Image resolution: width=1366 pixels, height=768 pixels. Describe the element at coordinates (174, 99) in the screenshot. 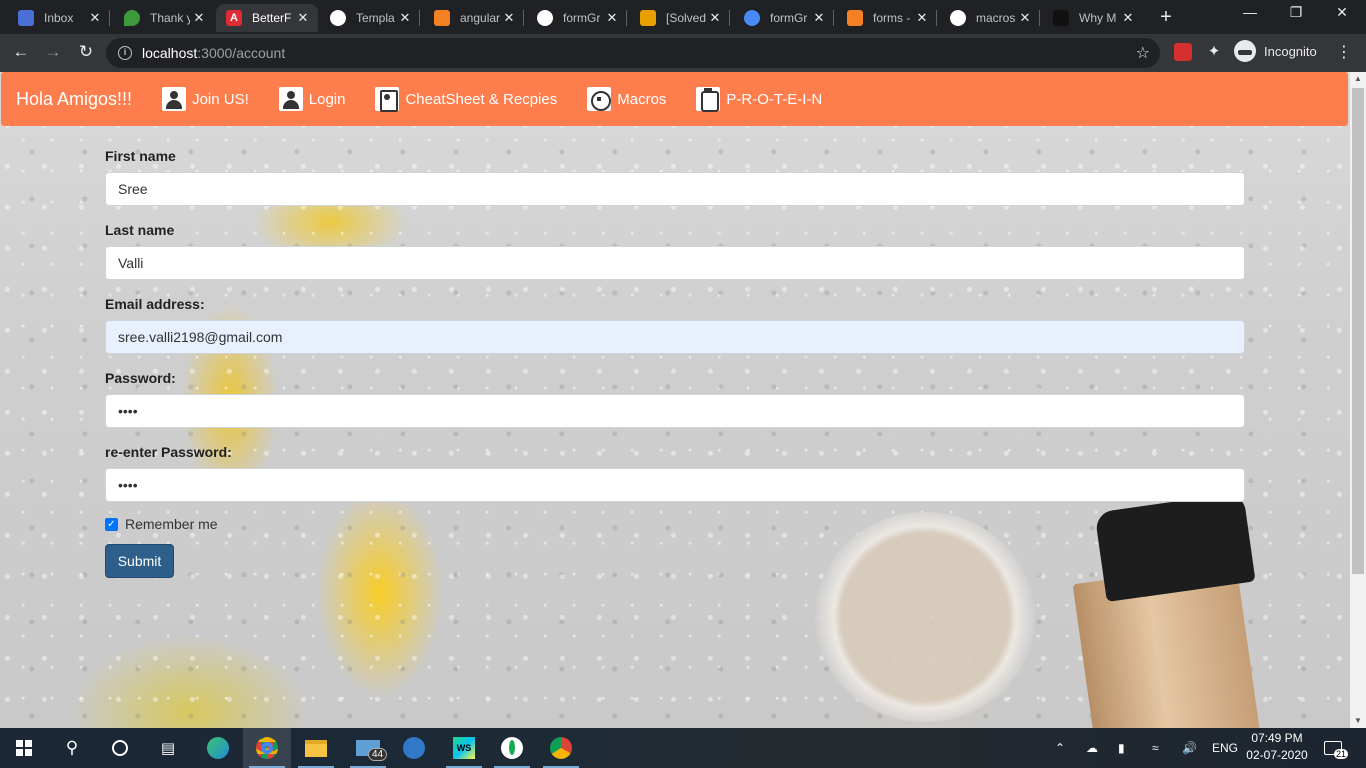

I see `user-icon` at that location.